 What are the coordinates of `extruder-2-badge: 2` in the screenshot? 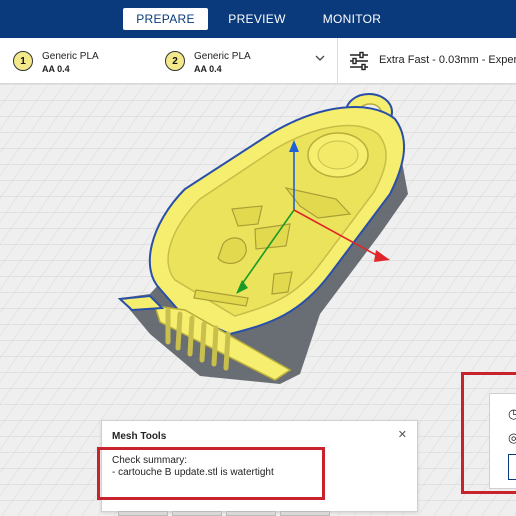 It's located at (175, 61).